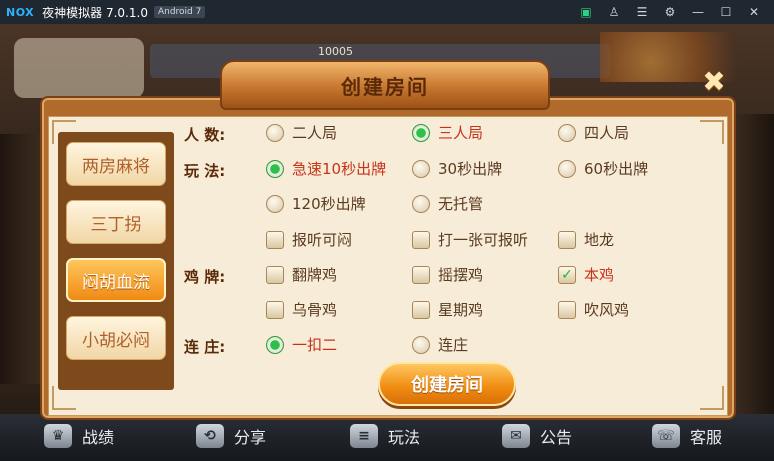  Describe the element at coordinates (616, 169) in the screenshot. I see `option-label: 60秒出牌` at that location.